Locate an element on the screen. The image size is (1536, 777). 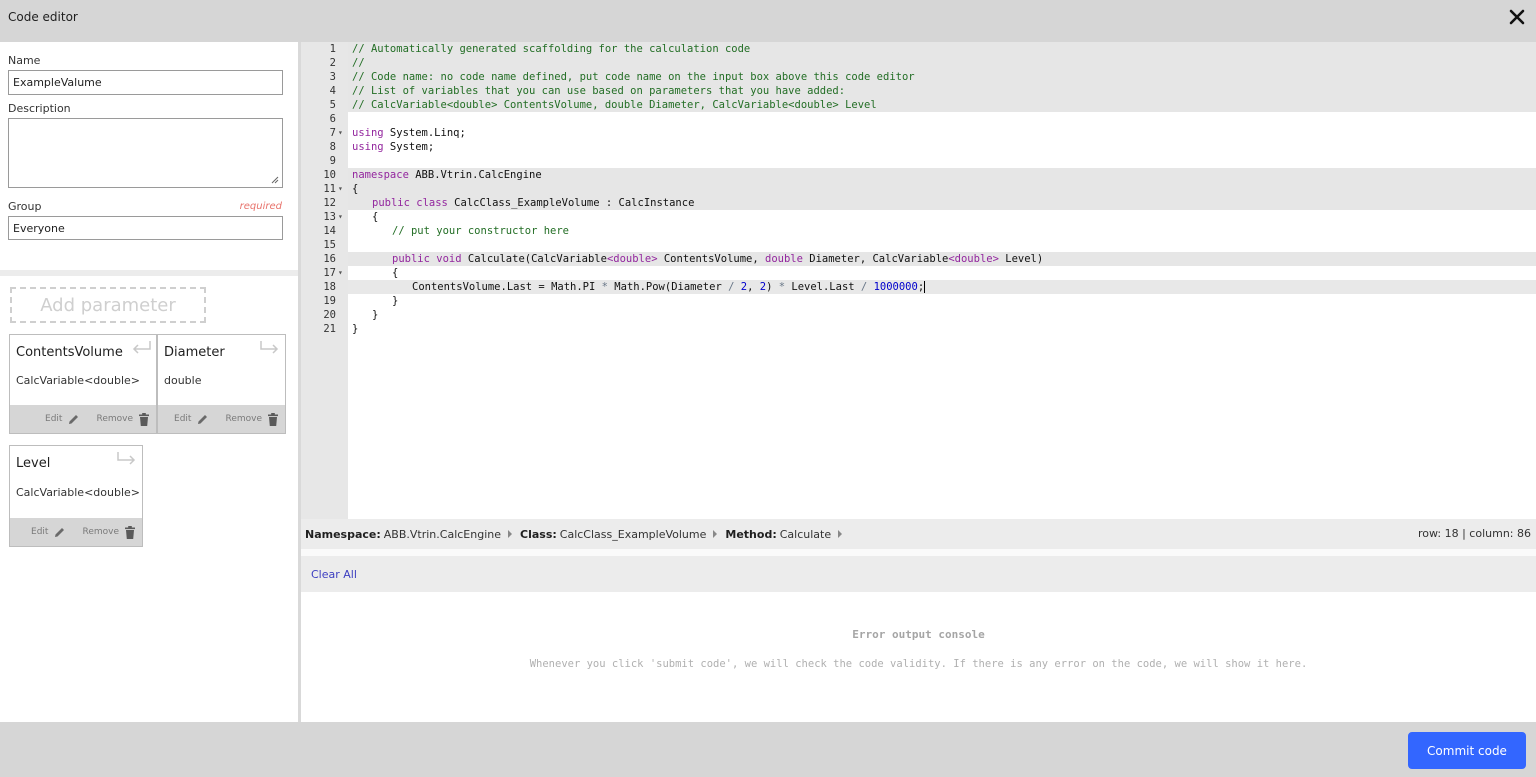
method-value: Calculate is located at coordinates (805, 534).